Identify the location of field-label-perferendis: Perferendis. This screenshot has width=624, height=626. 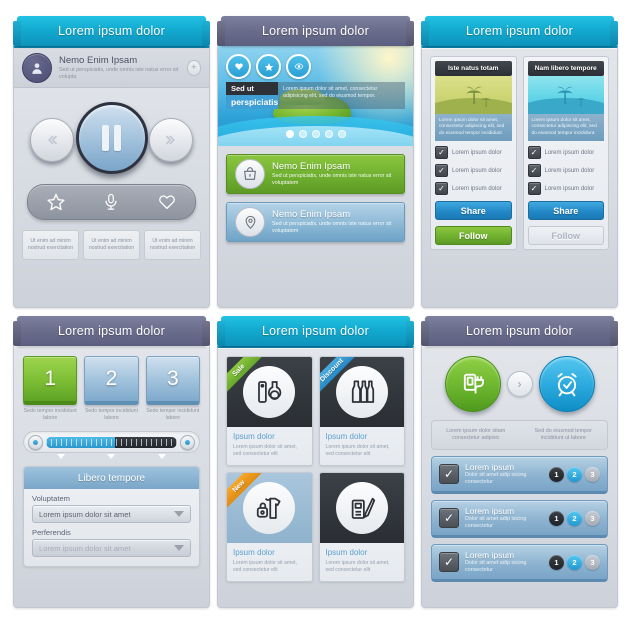
(51, 532).